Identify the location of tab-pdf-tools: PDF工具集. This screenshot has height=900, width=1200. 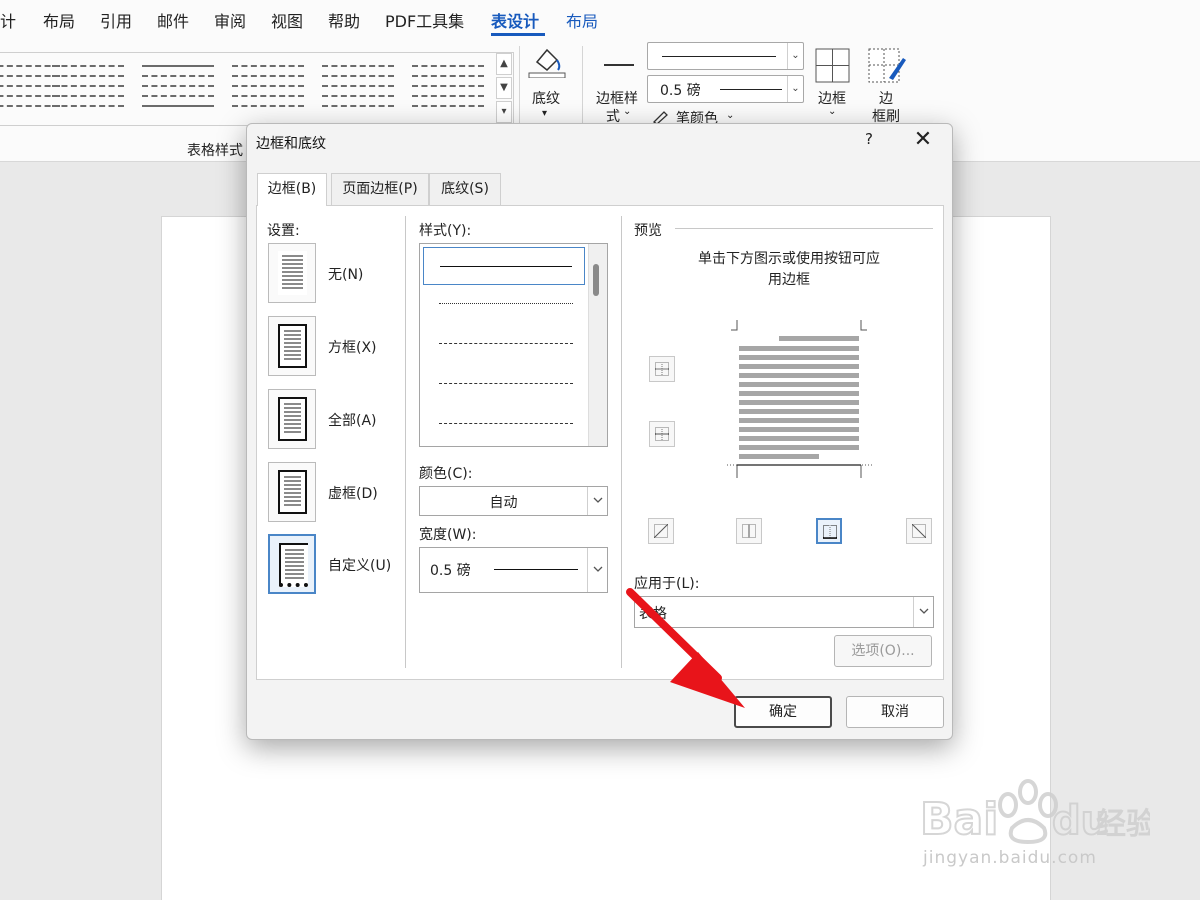
(424, 20).